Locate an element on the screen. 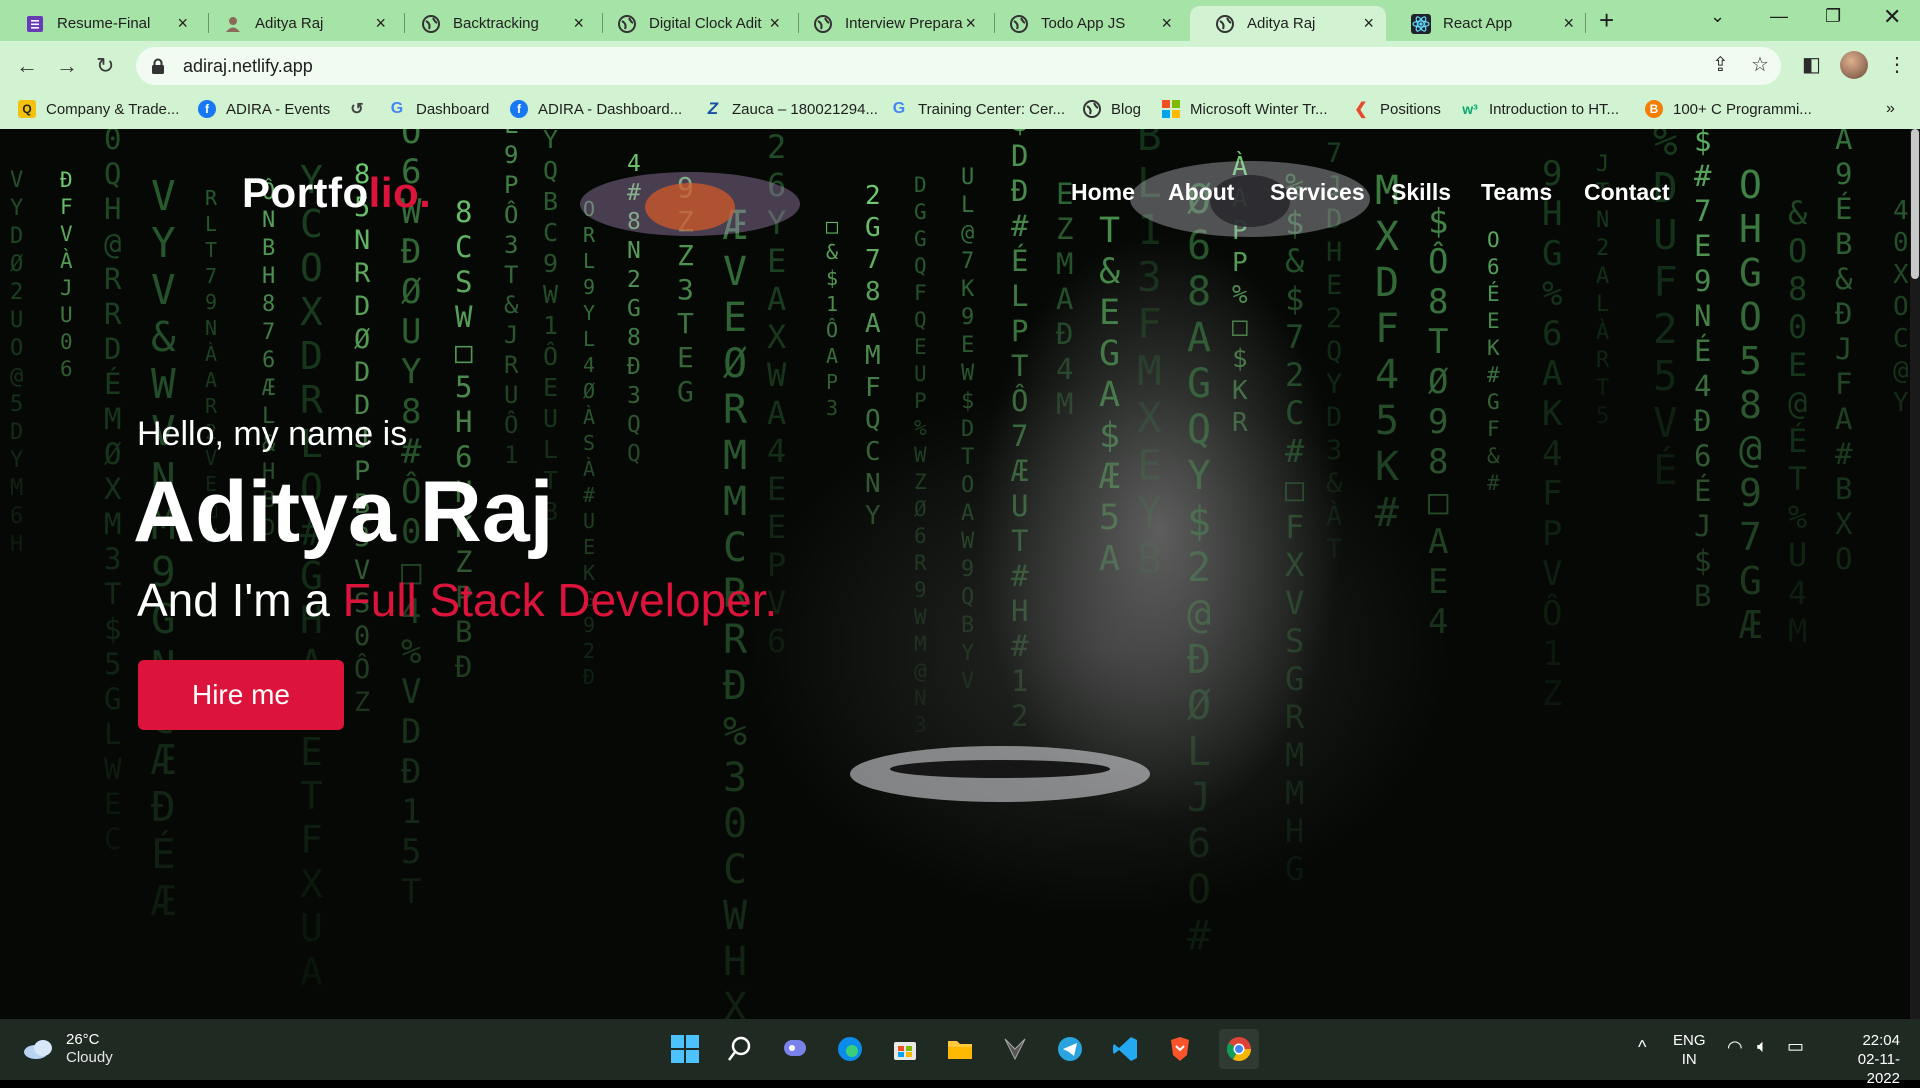  search-icon is located at coordinates (740, 1049).